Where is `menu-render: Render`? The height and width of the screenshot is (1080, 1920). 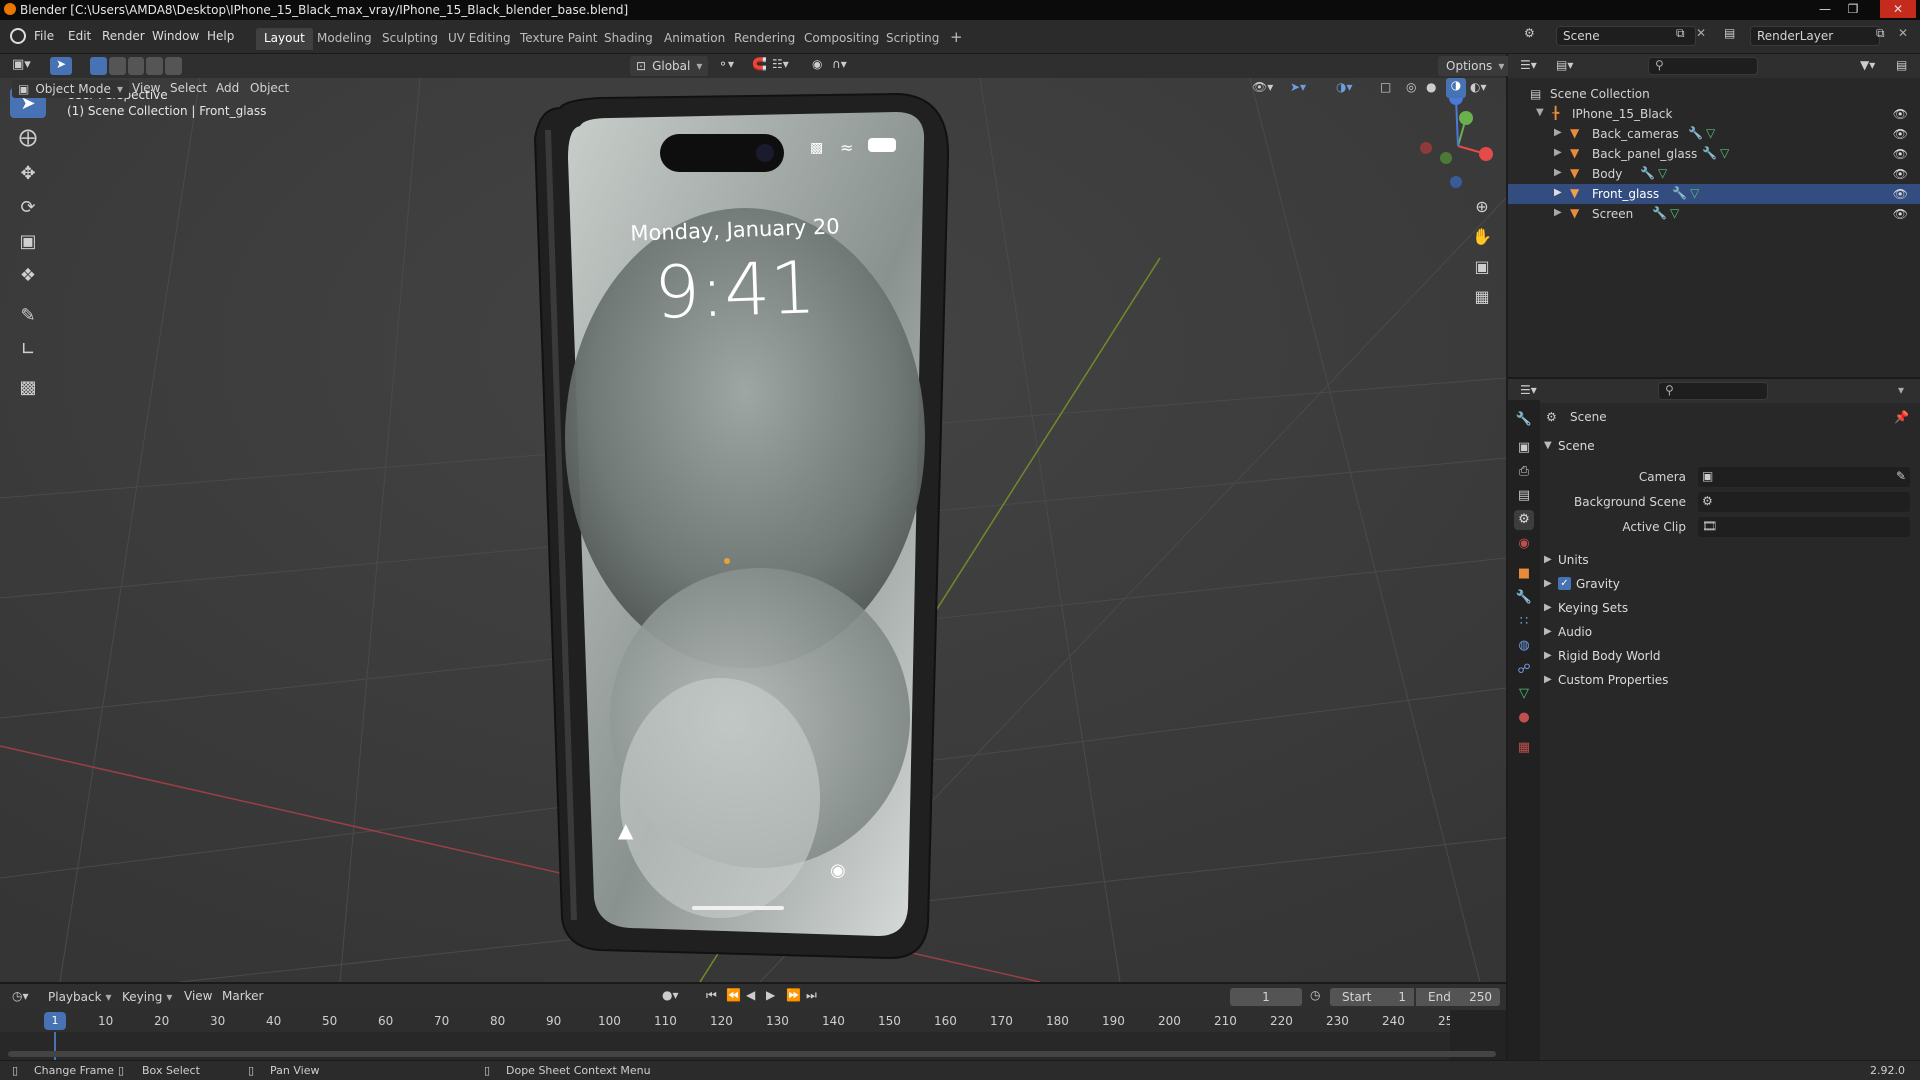
menu-render: Render is located at coordinates (123, 36).